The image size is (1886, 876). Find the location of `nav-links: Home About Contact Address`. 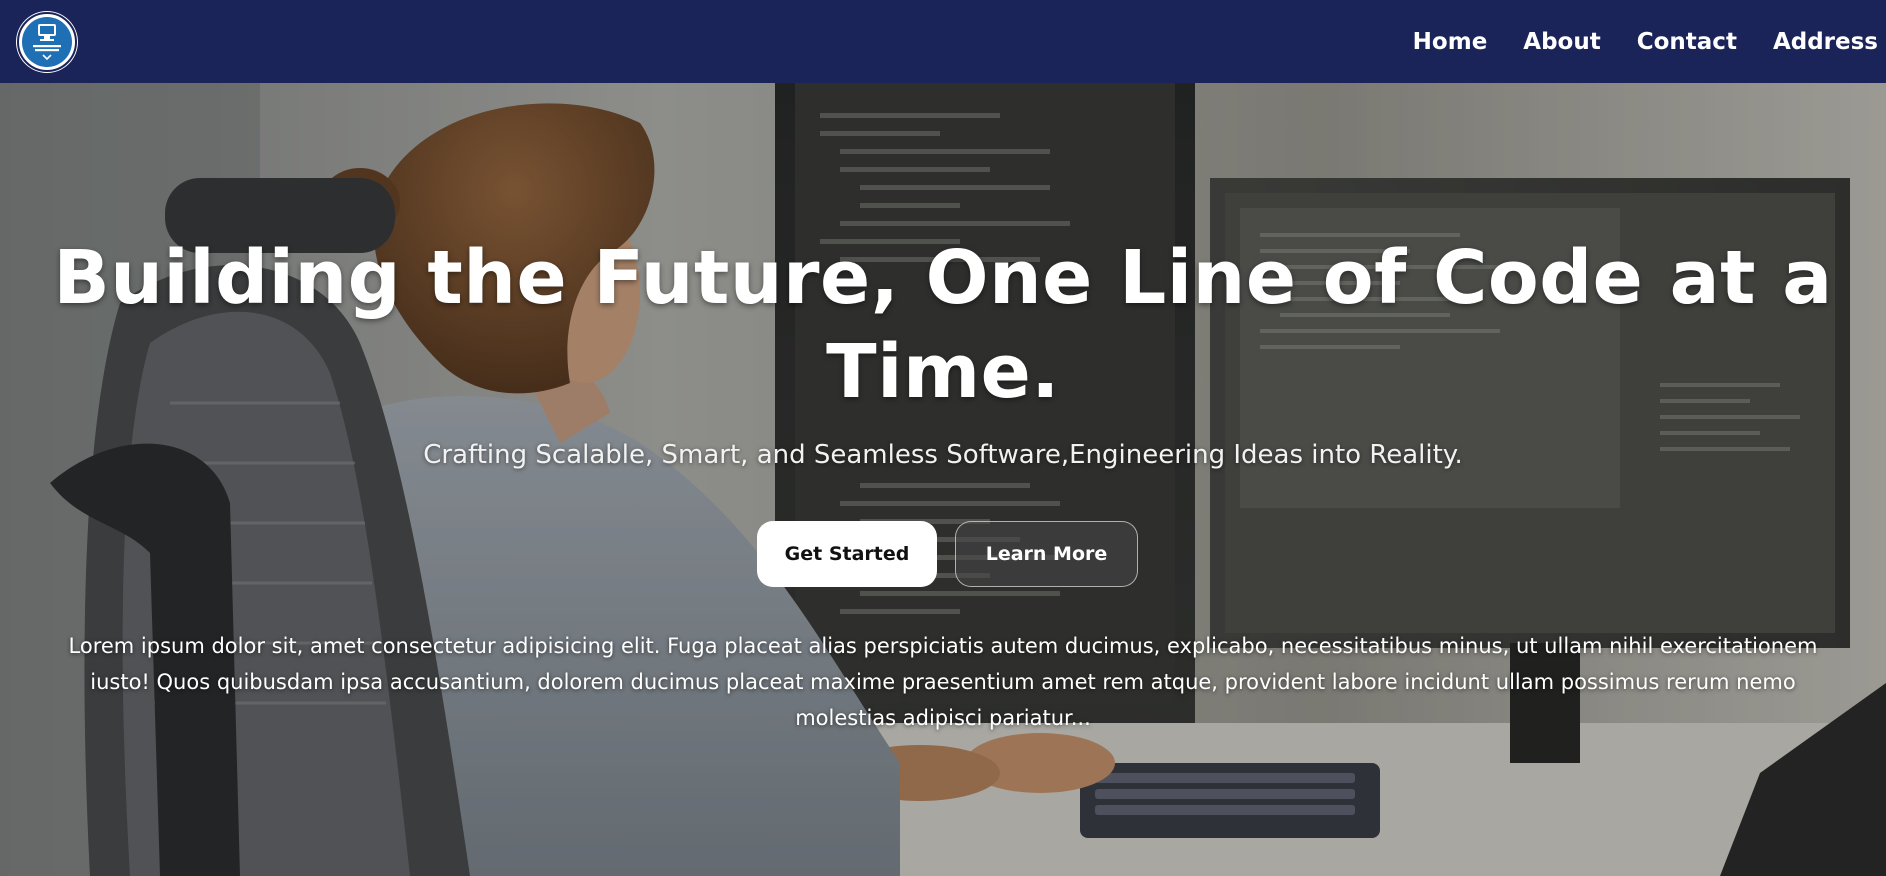

nav-links: Home About Contact Address is located at coordinates (1645, 41).